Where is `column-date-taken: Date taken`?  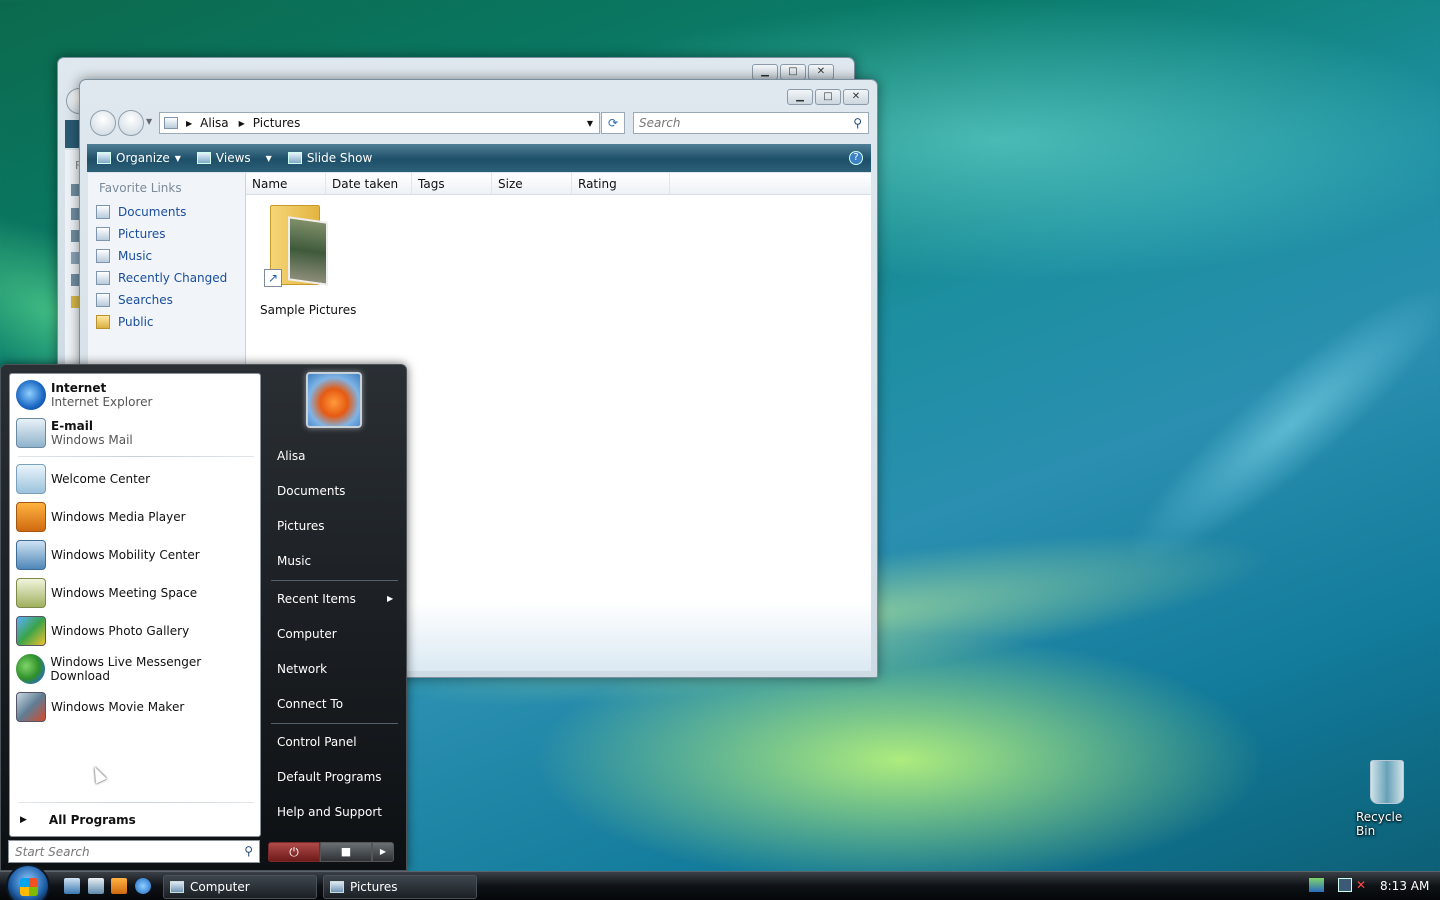 column-date-taken: Date taken is located at coordinates (369, 183).